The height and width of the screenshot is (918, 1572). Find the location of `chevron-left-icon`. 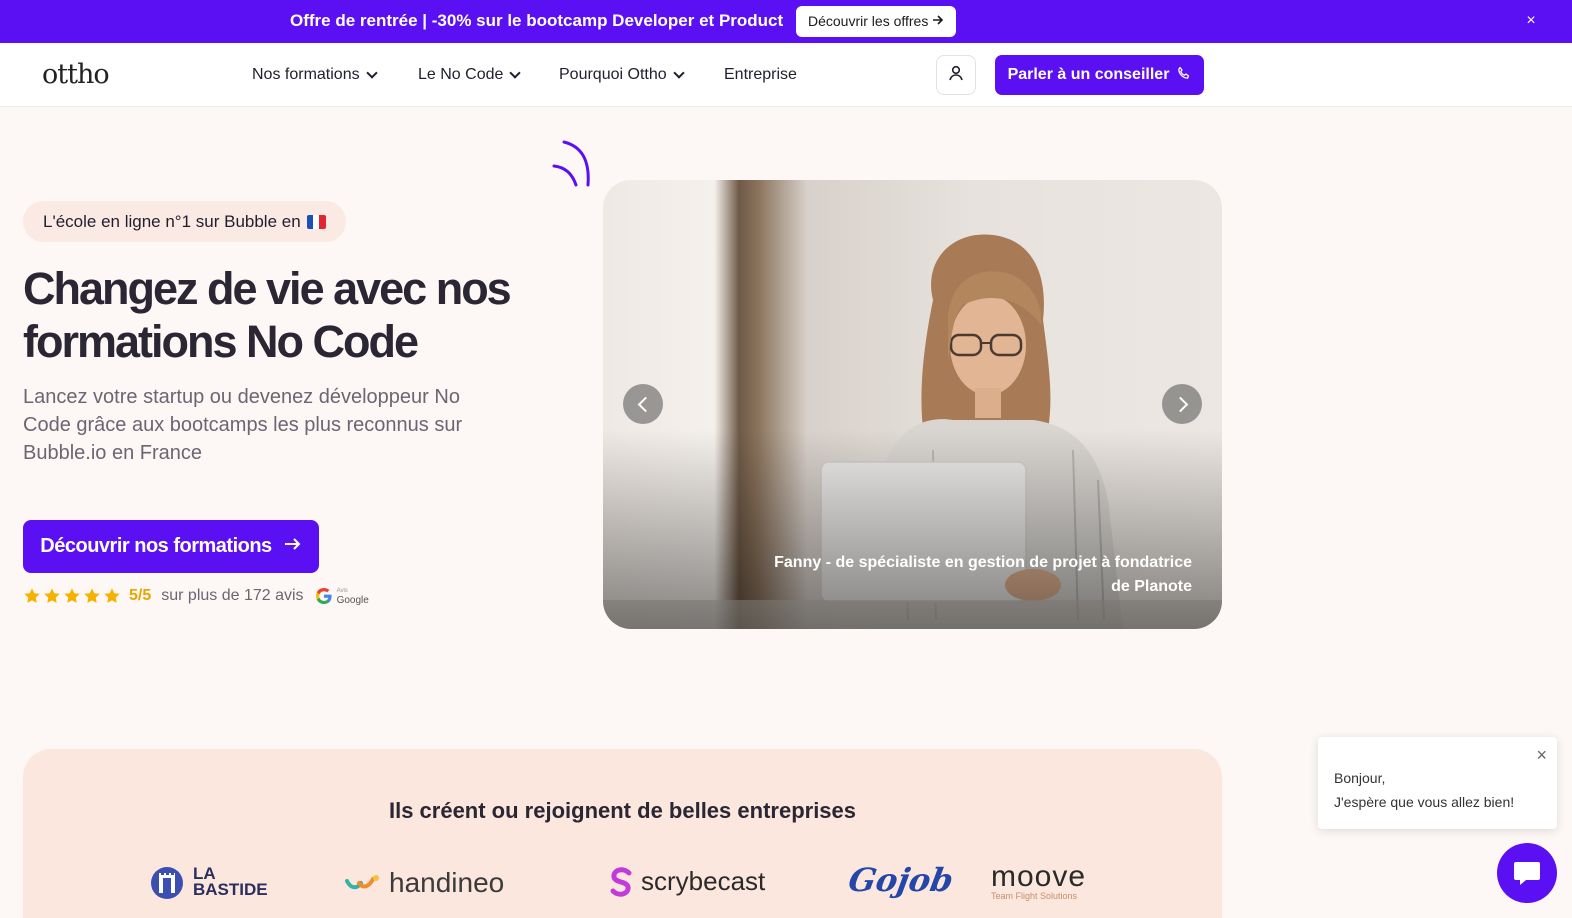

chevron-left-icon is located at coordinates (645, 404).